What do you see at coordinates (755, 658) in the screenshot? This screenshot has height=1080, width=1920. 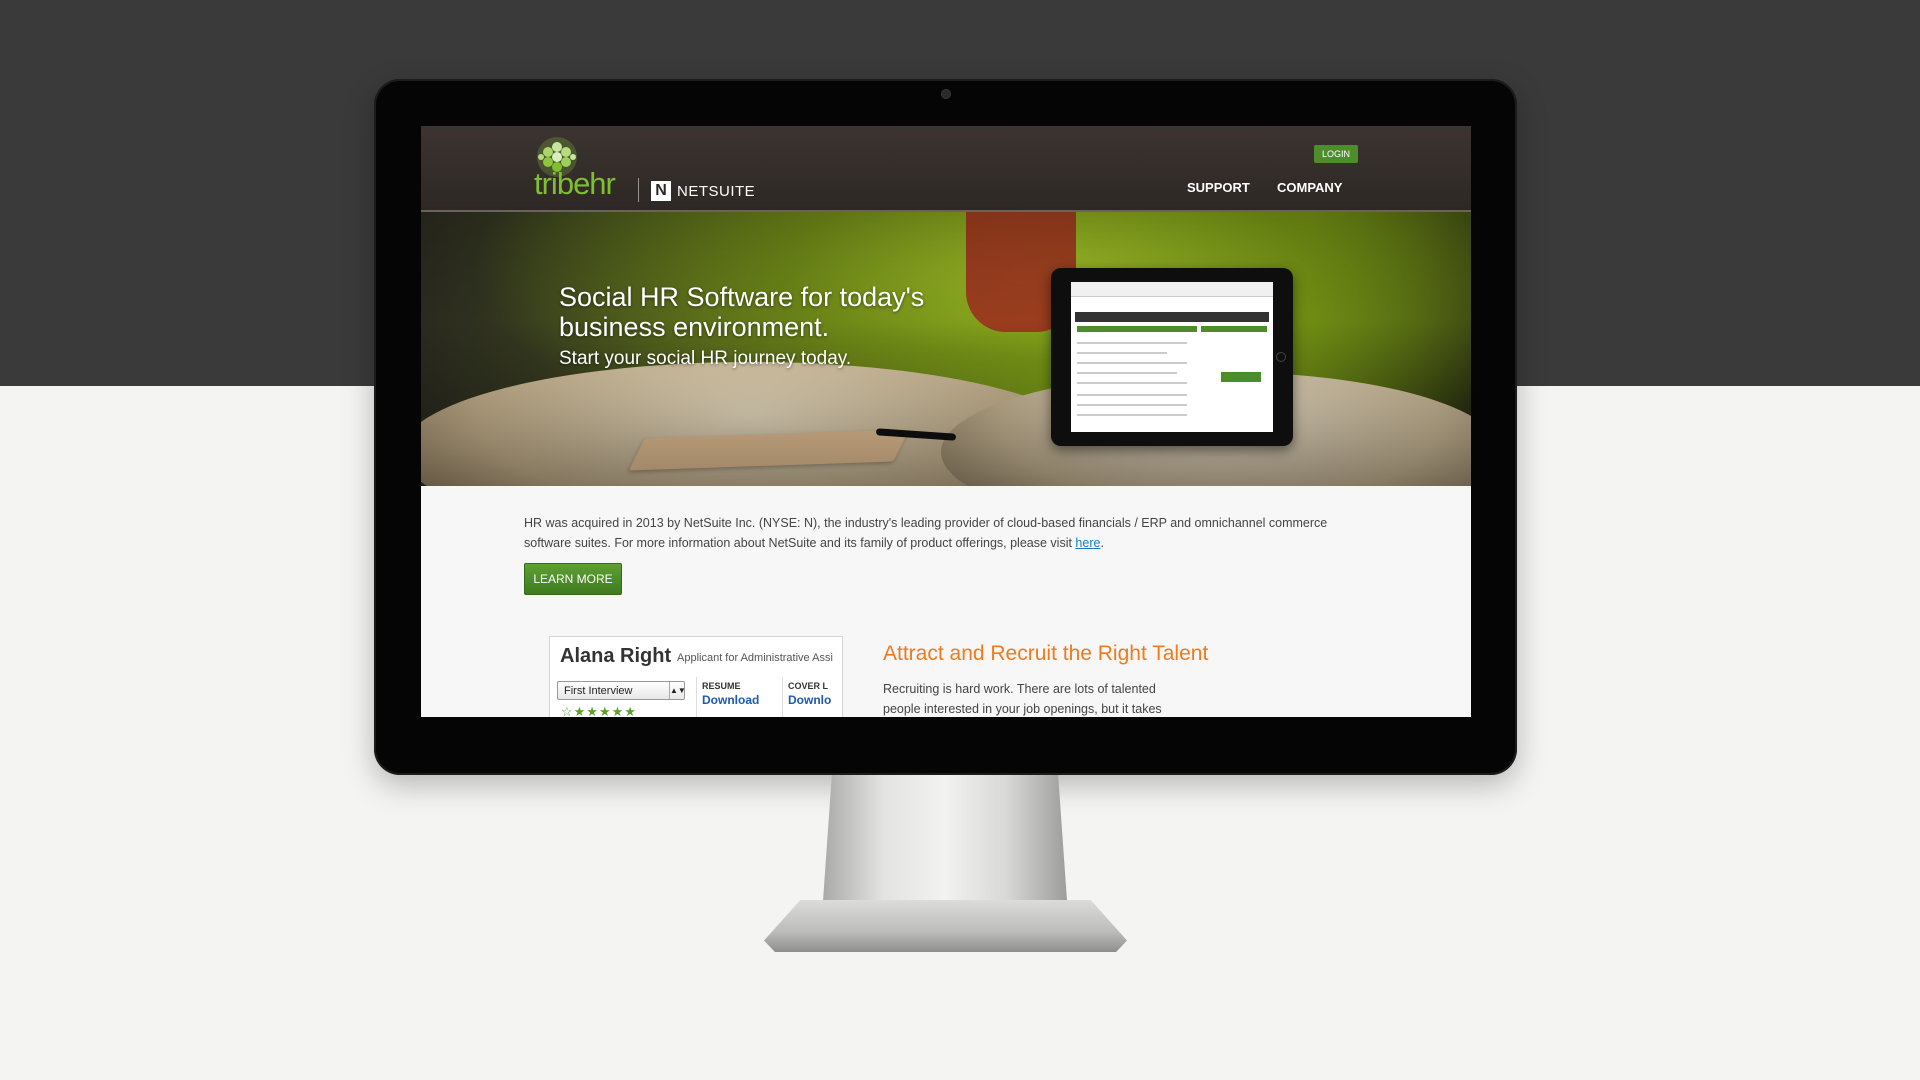 I see `candidate-role: Applicant for Administrative Assi` at bounding box center [755, 658].